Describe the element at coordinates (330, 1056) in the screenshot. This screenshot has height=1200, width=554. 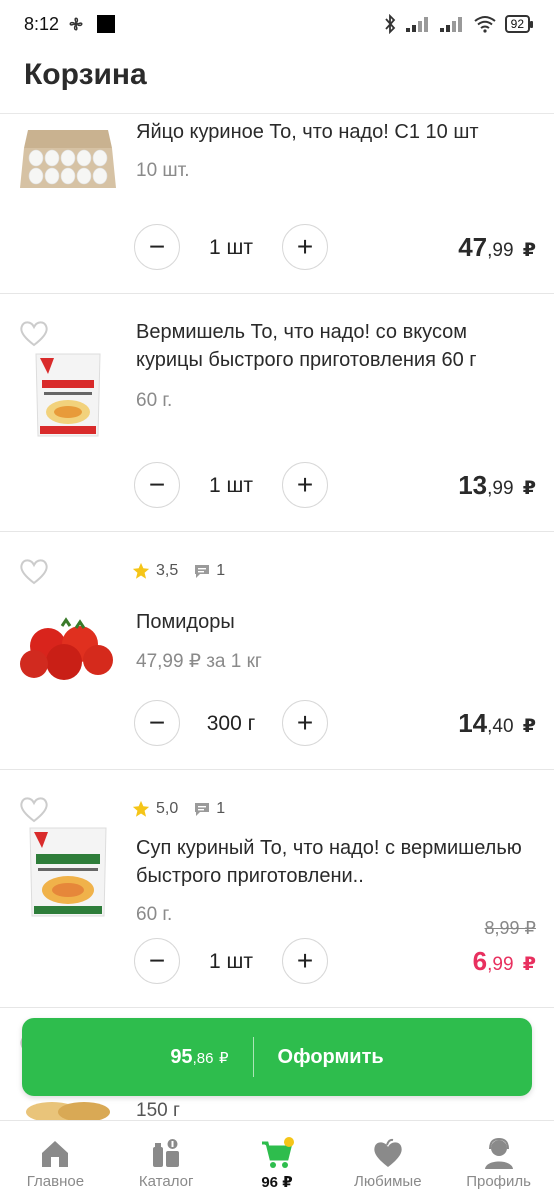
I see `checkout-label: Оформить` at that location.